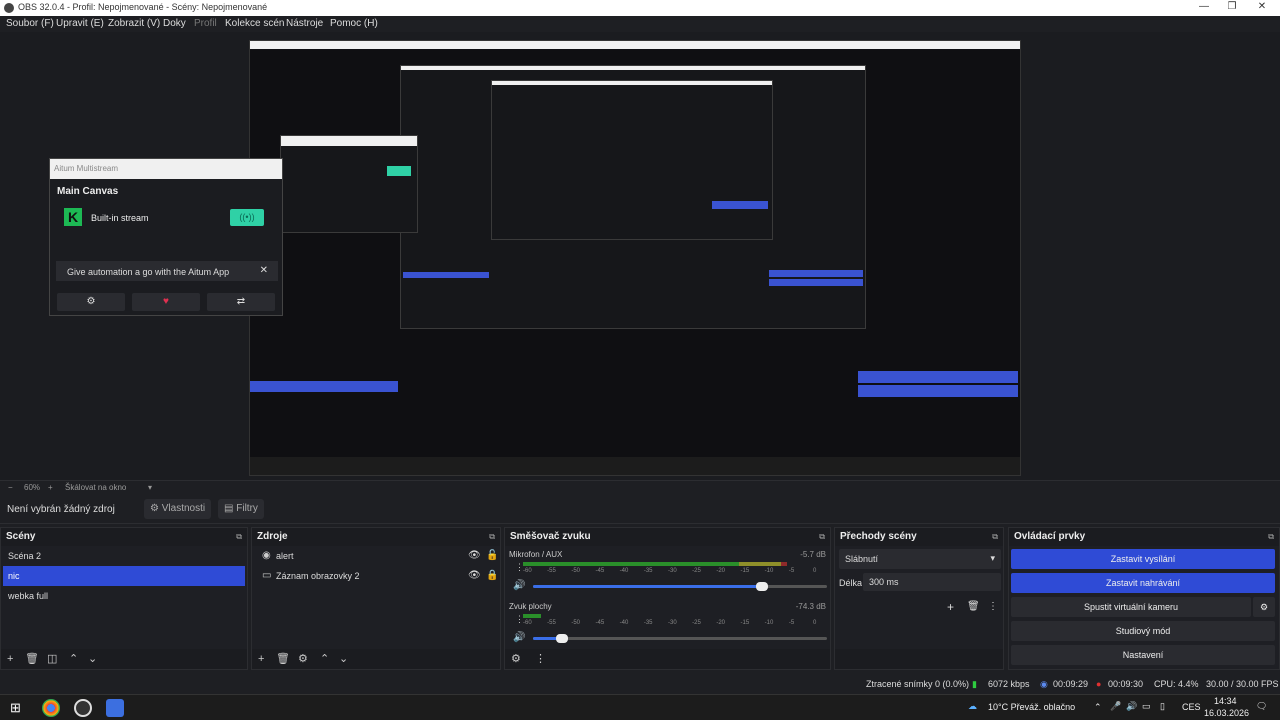 The width and height of the screenshot is (1280, 720). What do you see at coordinates (50, 487) in the screenshot?
I see `zoom-in-button: +` at bounding box center [50, 487].